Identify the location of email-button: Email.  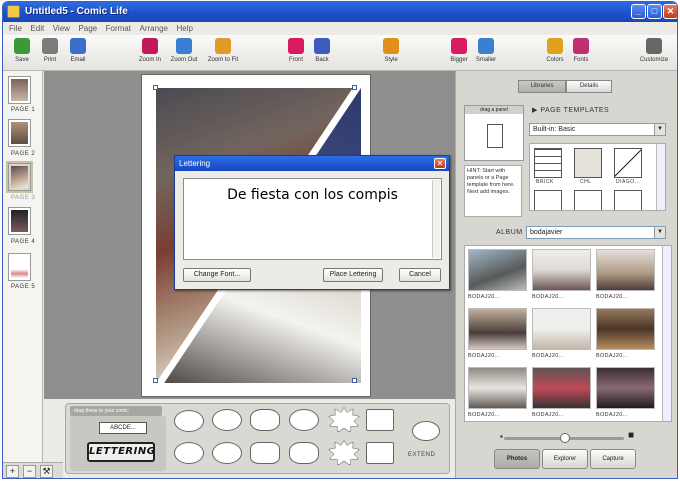
(78, 50).